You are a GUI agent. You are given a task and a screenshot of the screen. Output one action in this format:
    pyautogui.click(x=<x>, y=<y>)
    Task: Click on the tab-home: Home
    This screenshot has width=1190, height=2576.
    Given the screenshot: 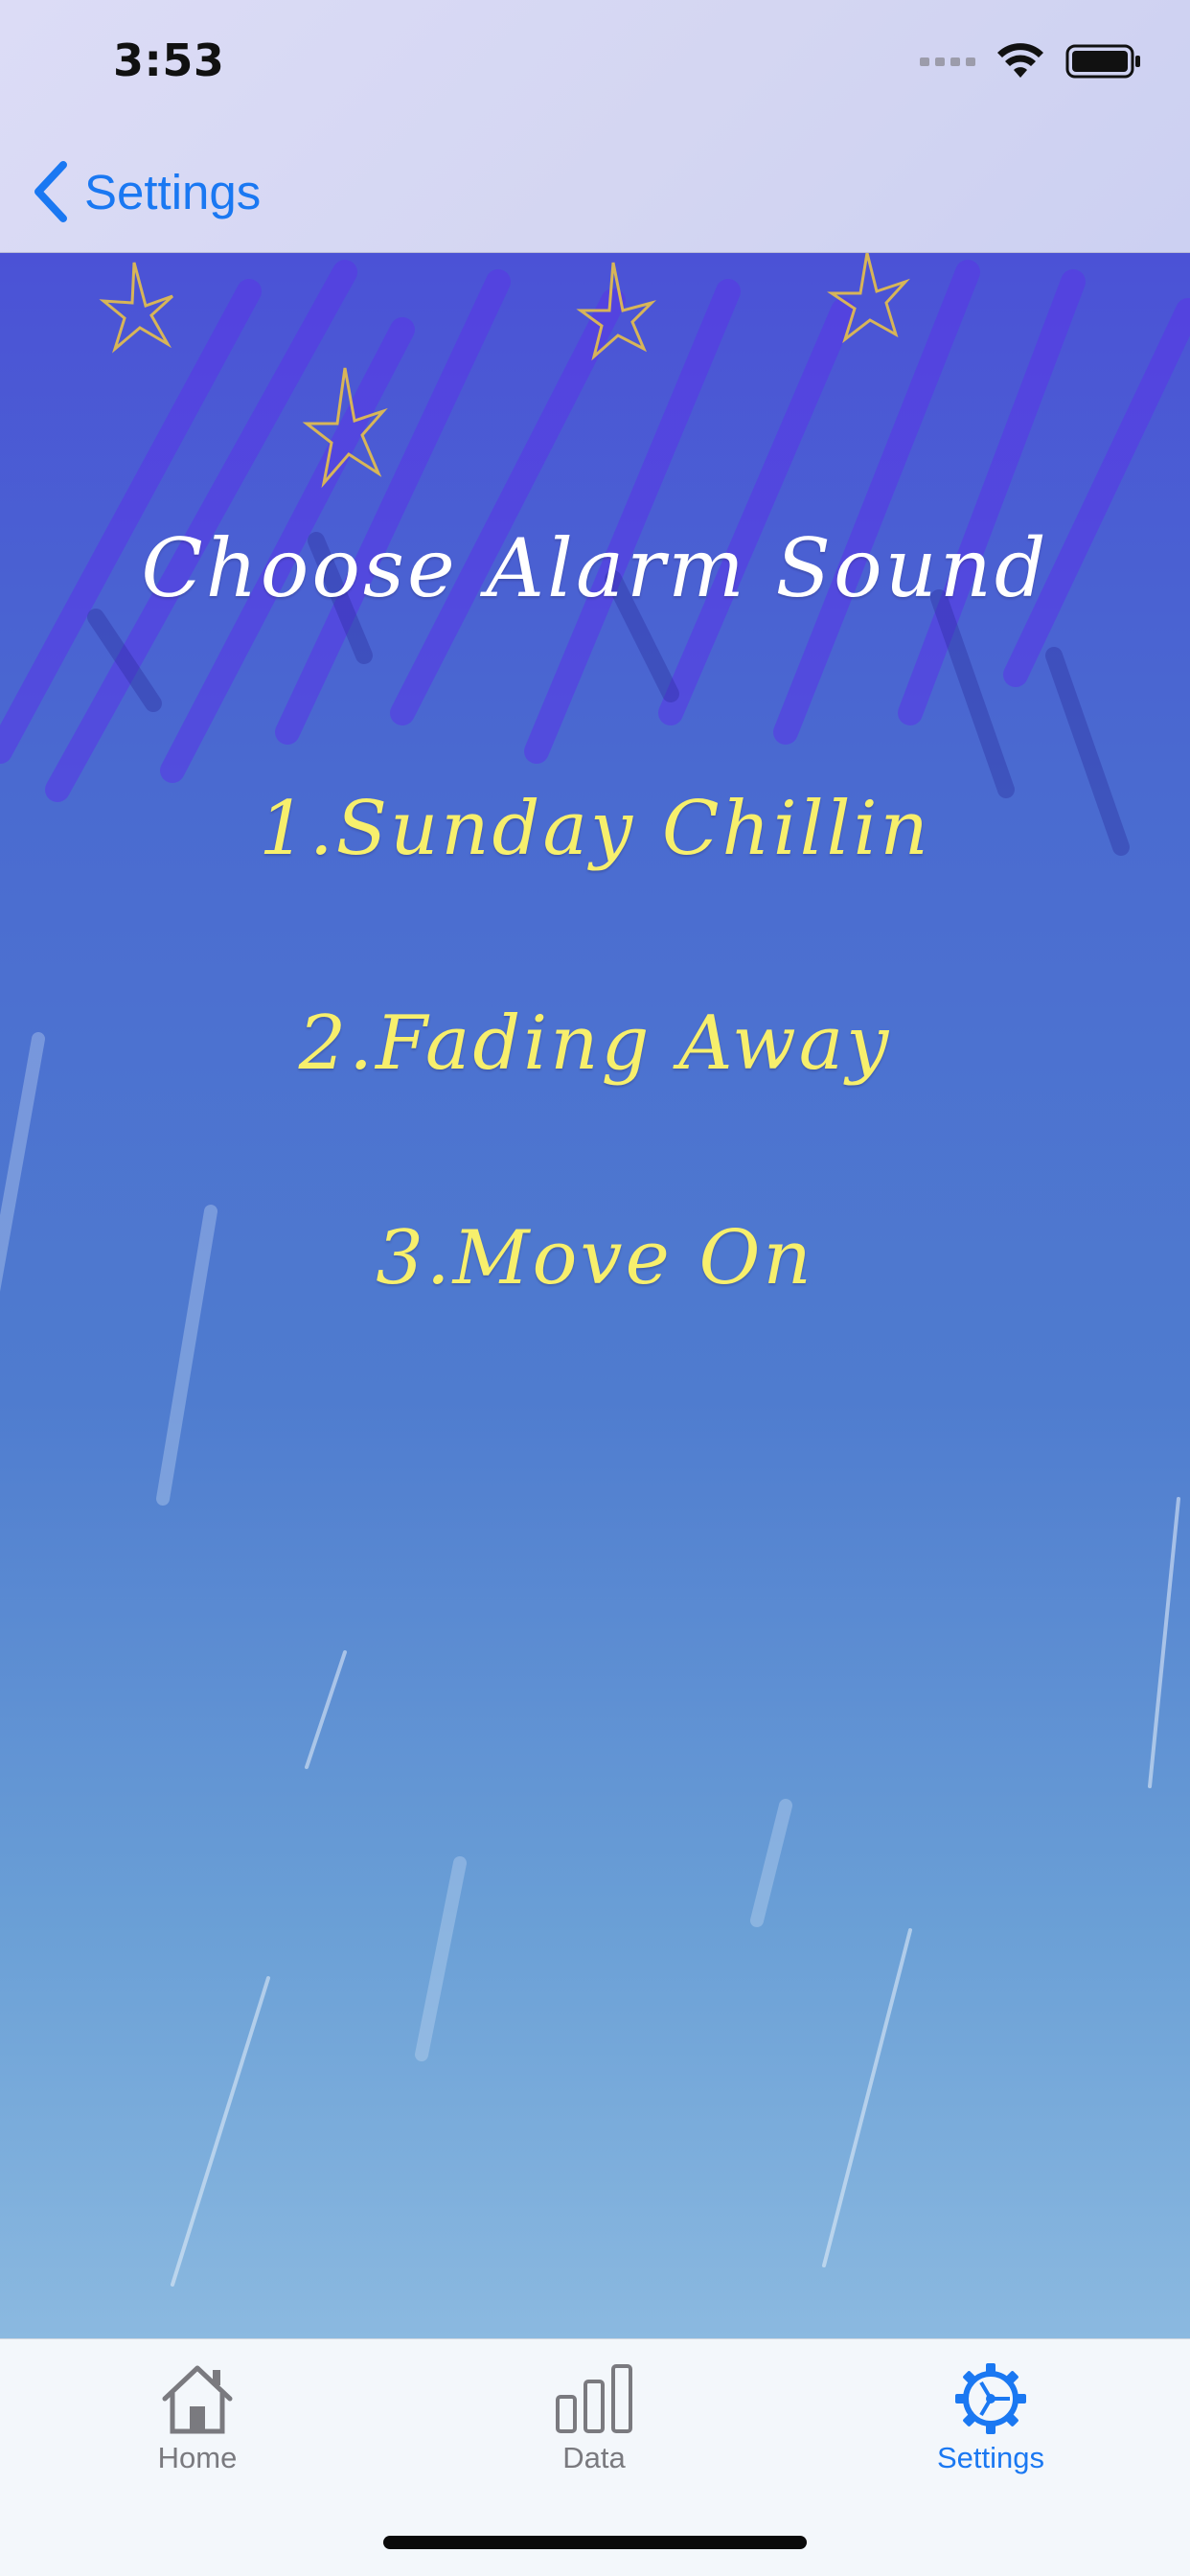 What is the action you would take?
    pyautogui.click(x=197, y=2434)
    